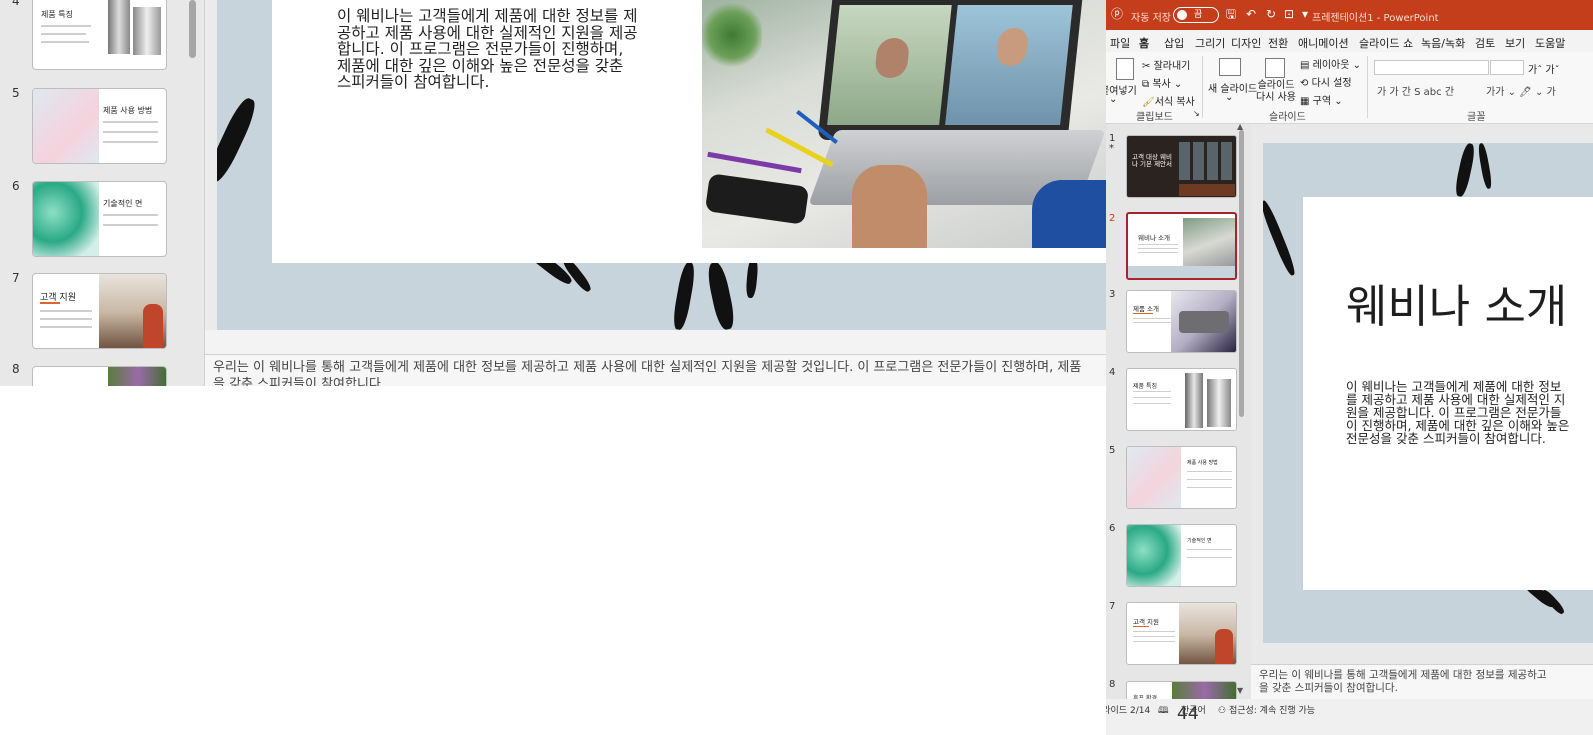 This screenshot has width=1593, height=735. I want to click on video-call-image, so click(1209, 244).